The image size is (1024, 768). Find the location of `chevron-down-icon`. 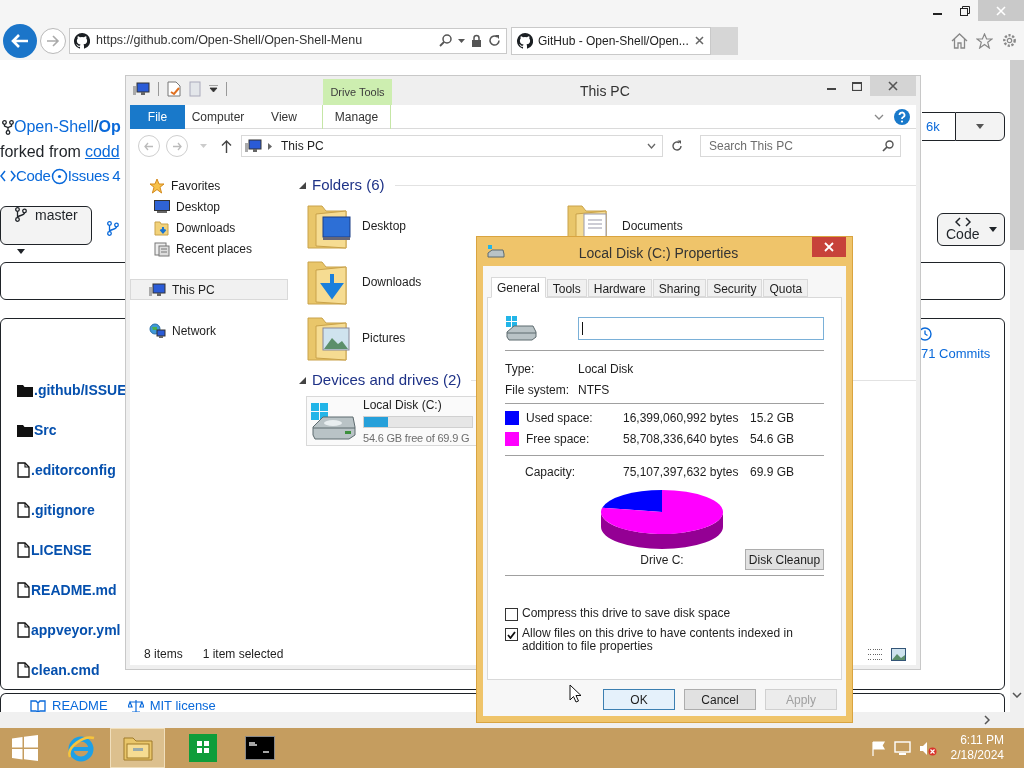

chevron-down-icon is located at coordinates (1017, 695).